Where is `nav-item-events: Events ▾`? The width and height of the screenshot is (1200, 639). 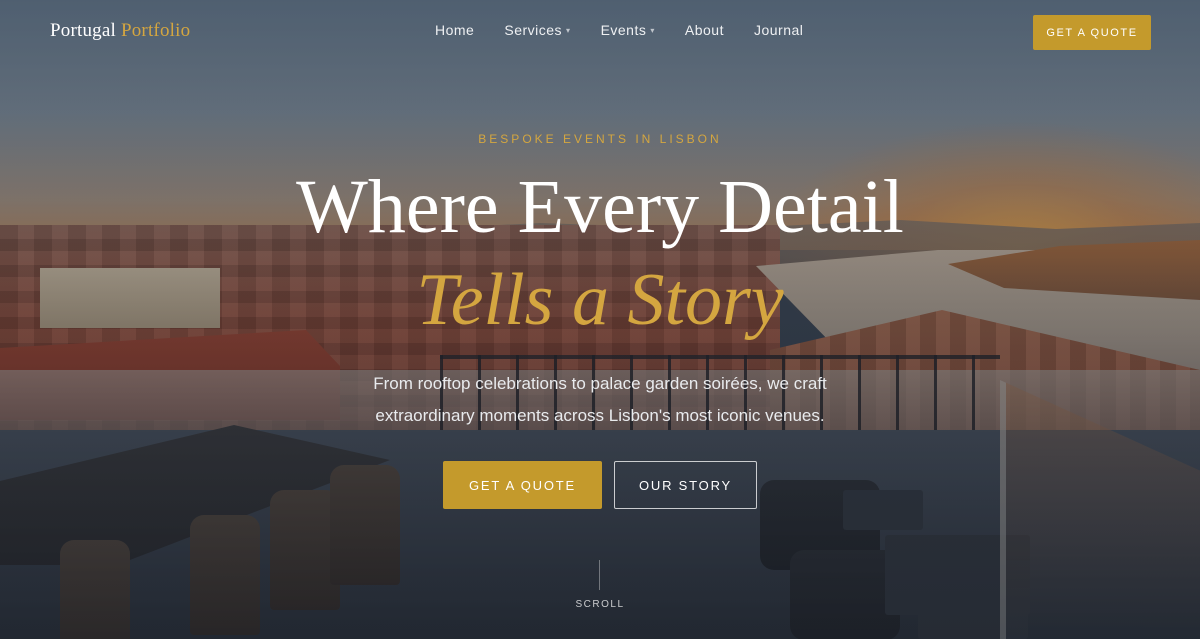
nav-item-events: Events ▾ is located at coordinates (628, 30).